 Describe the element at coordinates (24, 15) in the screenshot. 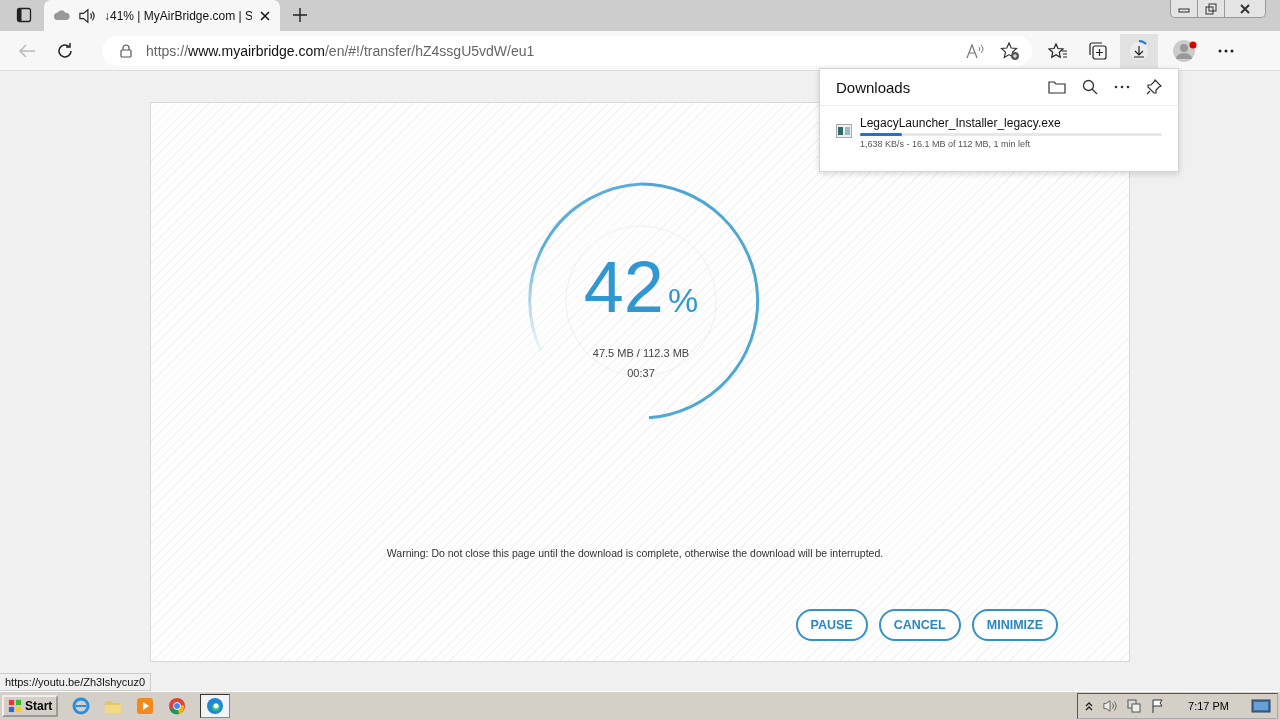

I see `tab-actions-icon` at that location.